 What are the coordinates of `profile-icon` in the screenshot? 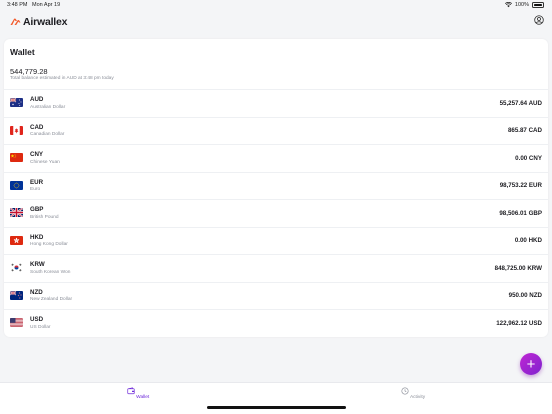 It's located at (539, 20).